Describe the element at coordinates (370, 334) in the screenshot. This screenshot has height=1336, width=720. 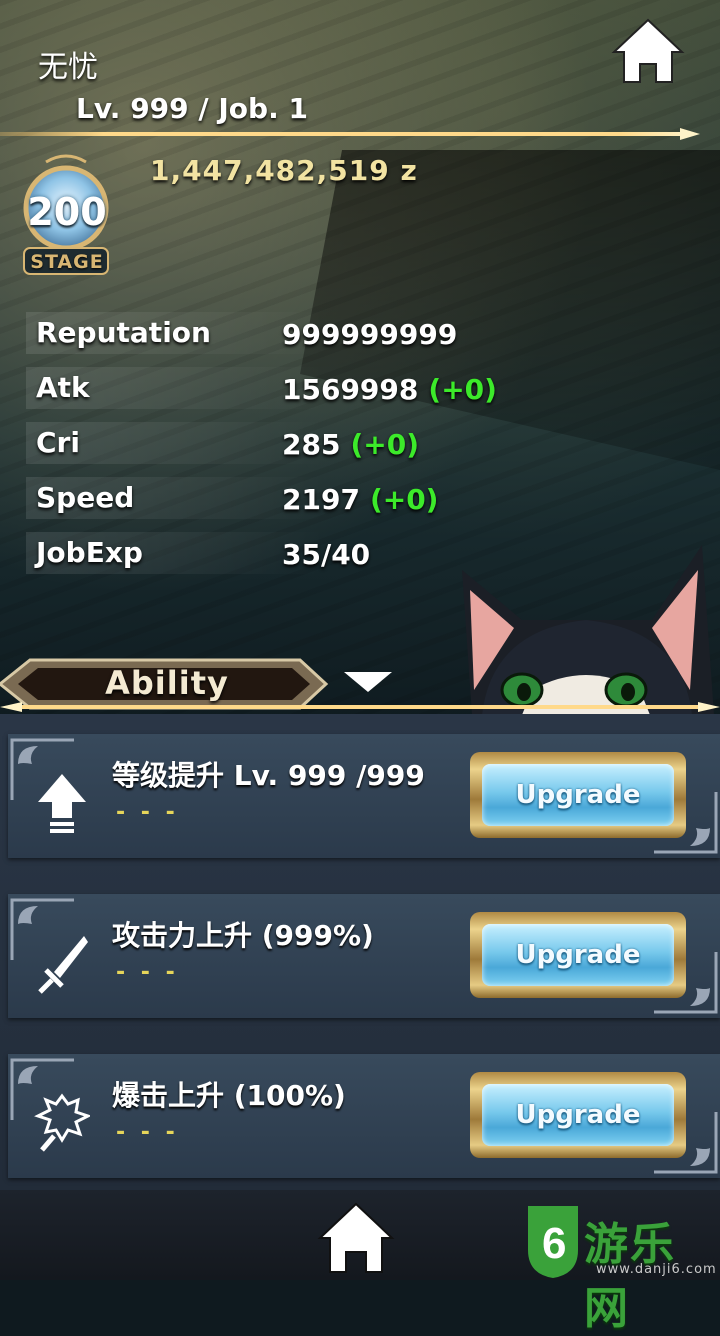
I see `stat-value: 999999999` at that location.